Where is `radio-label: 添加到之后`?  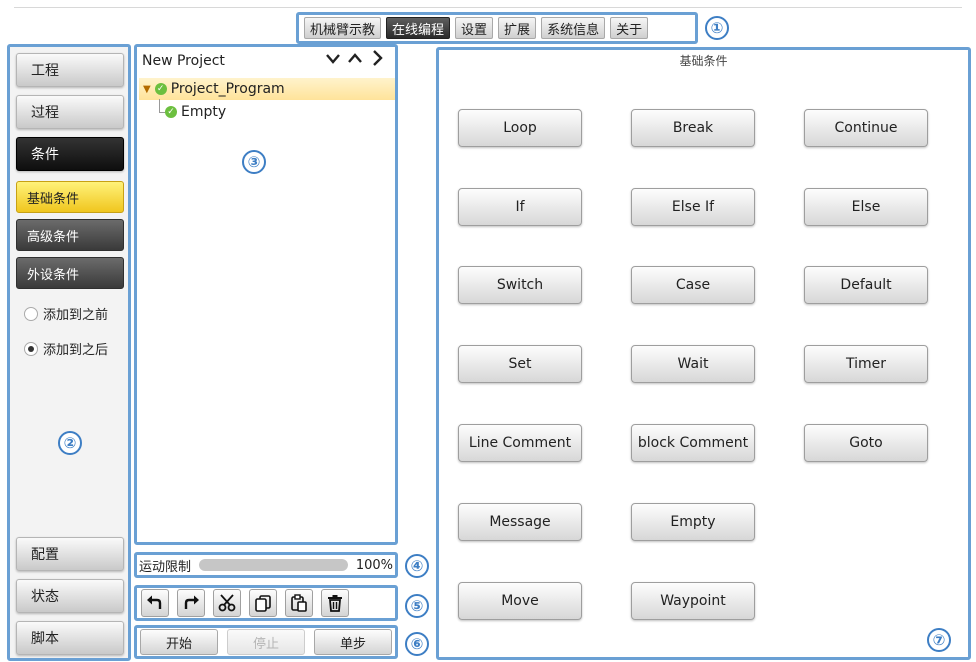
radio-label: 添加到之后 is located at coordinates (76, 350).